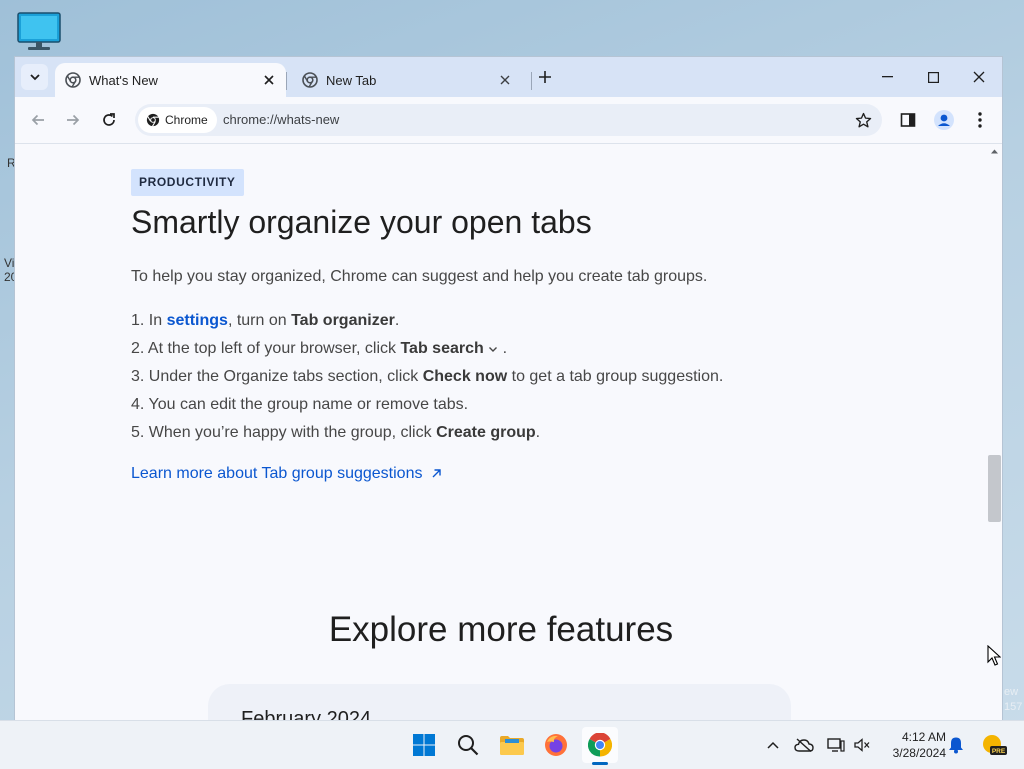 This screenshot has height=769, width=1024. Describe the element at coordinates (351, 80) in the screenshot. I see `tab-title: New Tab` at that location.